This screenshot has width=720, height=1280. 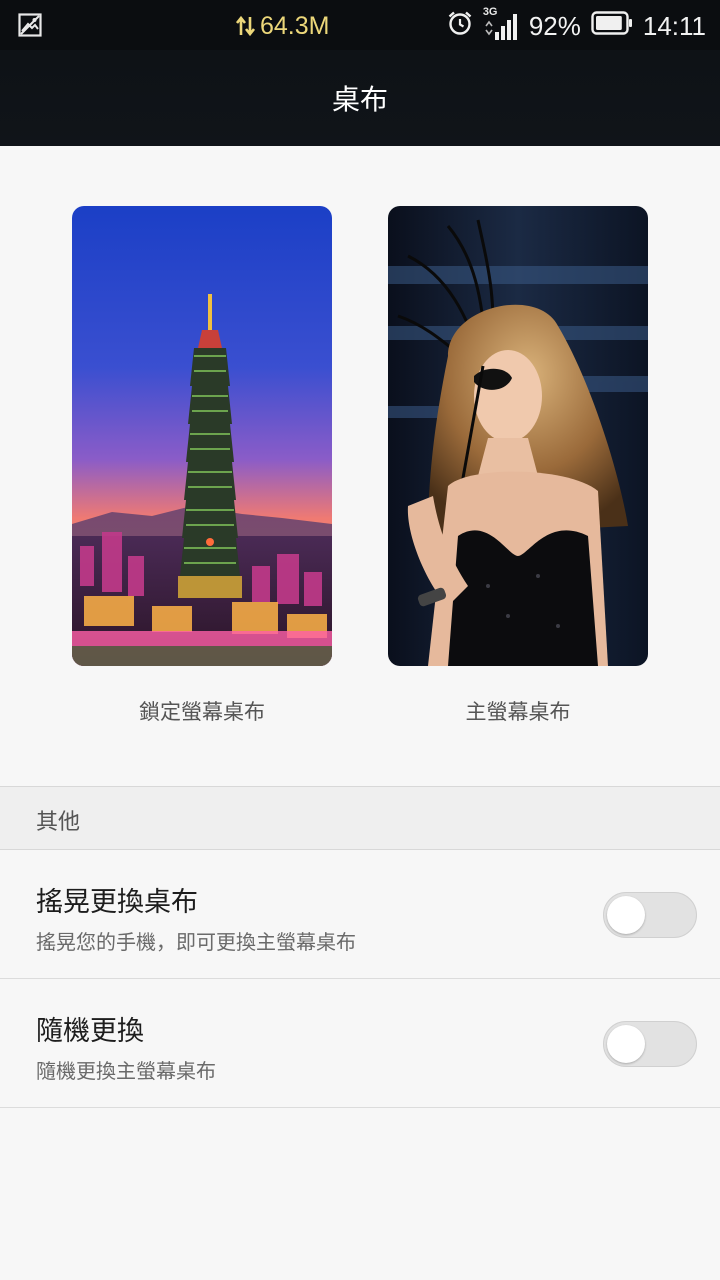 I want to click on lock-screen-wallpaper-label: 鎖定螢幕桌布, so click(x=202, y=712).